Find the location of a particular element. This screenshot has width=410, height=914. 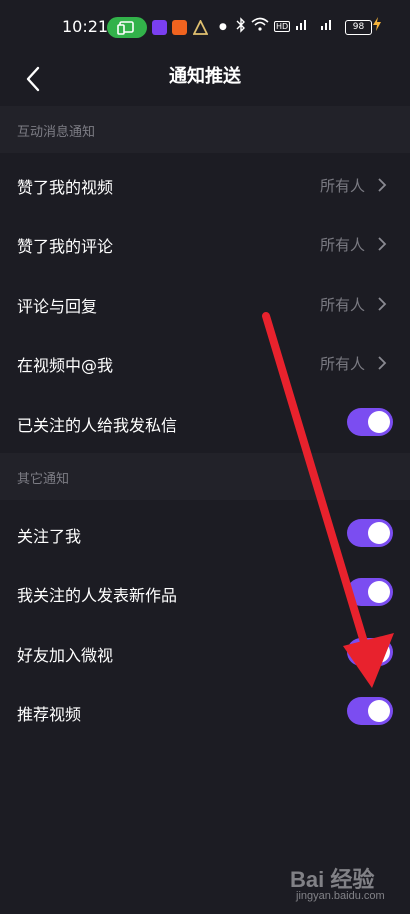

status-time: 10:21 is located at coordinates (85, 26).